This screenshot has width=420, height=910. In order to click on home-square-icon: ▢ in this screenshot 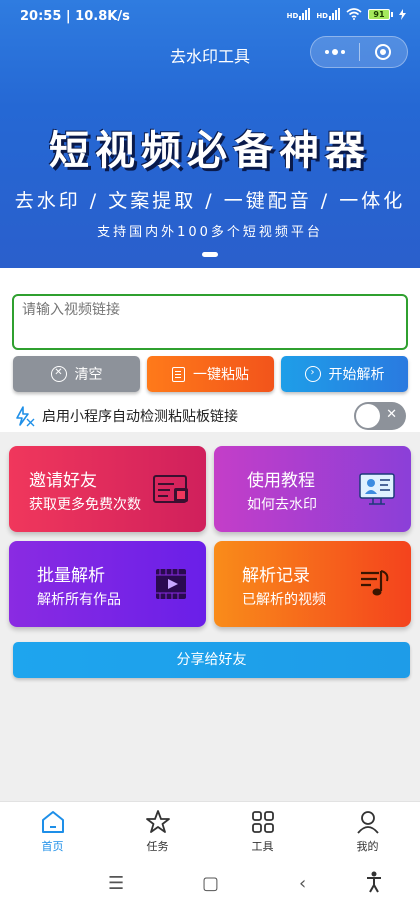, I will do `click(210, 883)`.